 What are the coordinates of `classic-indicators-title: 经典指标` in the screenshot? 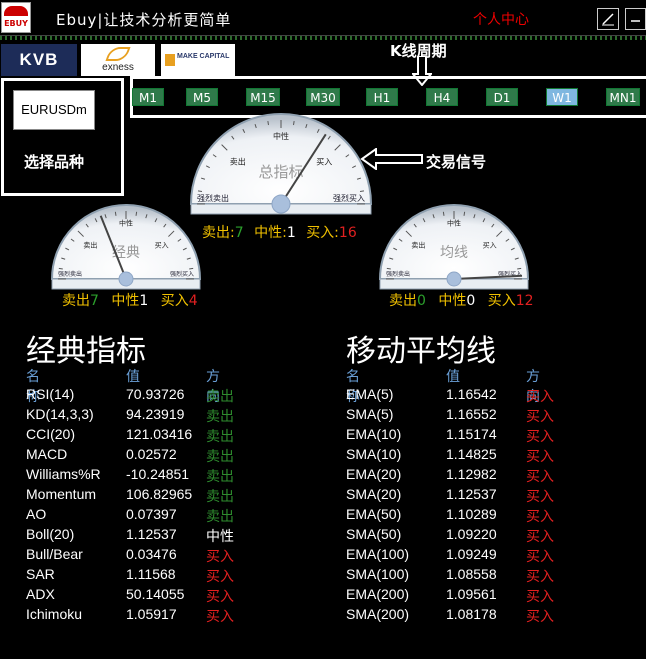 It's located at (86, 351).